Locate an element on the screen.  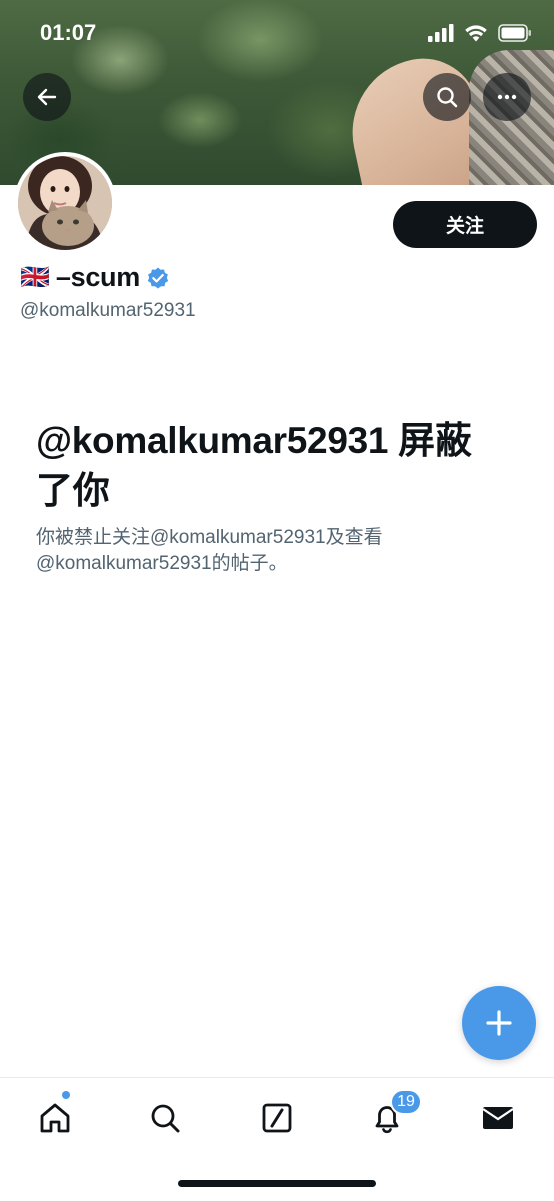
status-time: 01:07 is located at coordinates (68, 32).